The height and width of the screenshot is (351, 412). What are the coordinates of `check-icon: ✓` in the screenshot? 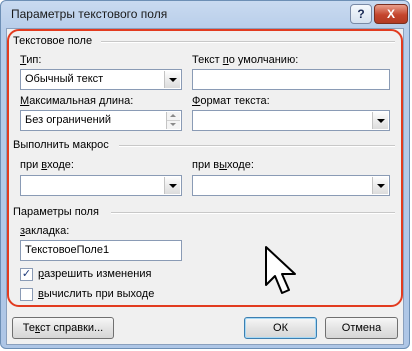 It's located at (26, 274).